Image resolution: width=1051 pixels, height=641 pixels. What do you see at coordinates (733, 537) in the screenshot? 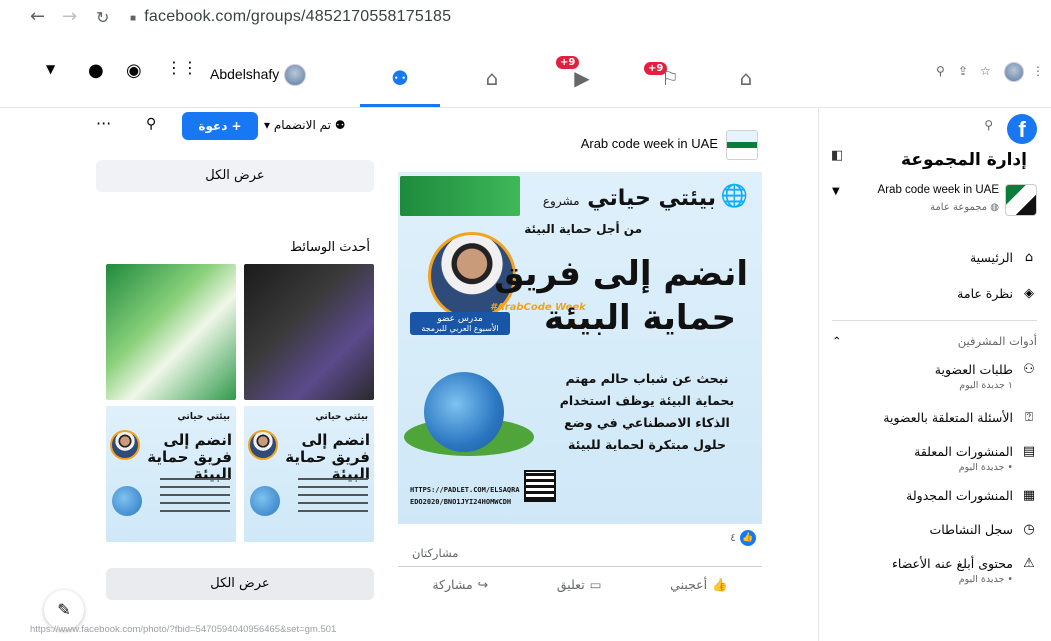
I see `reaction-count: ٤` at bounding box center [733, 537].